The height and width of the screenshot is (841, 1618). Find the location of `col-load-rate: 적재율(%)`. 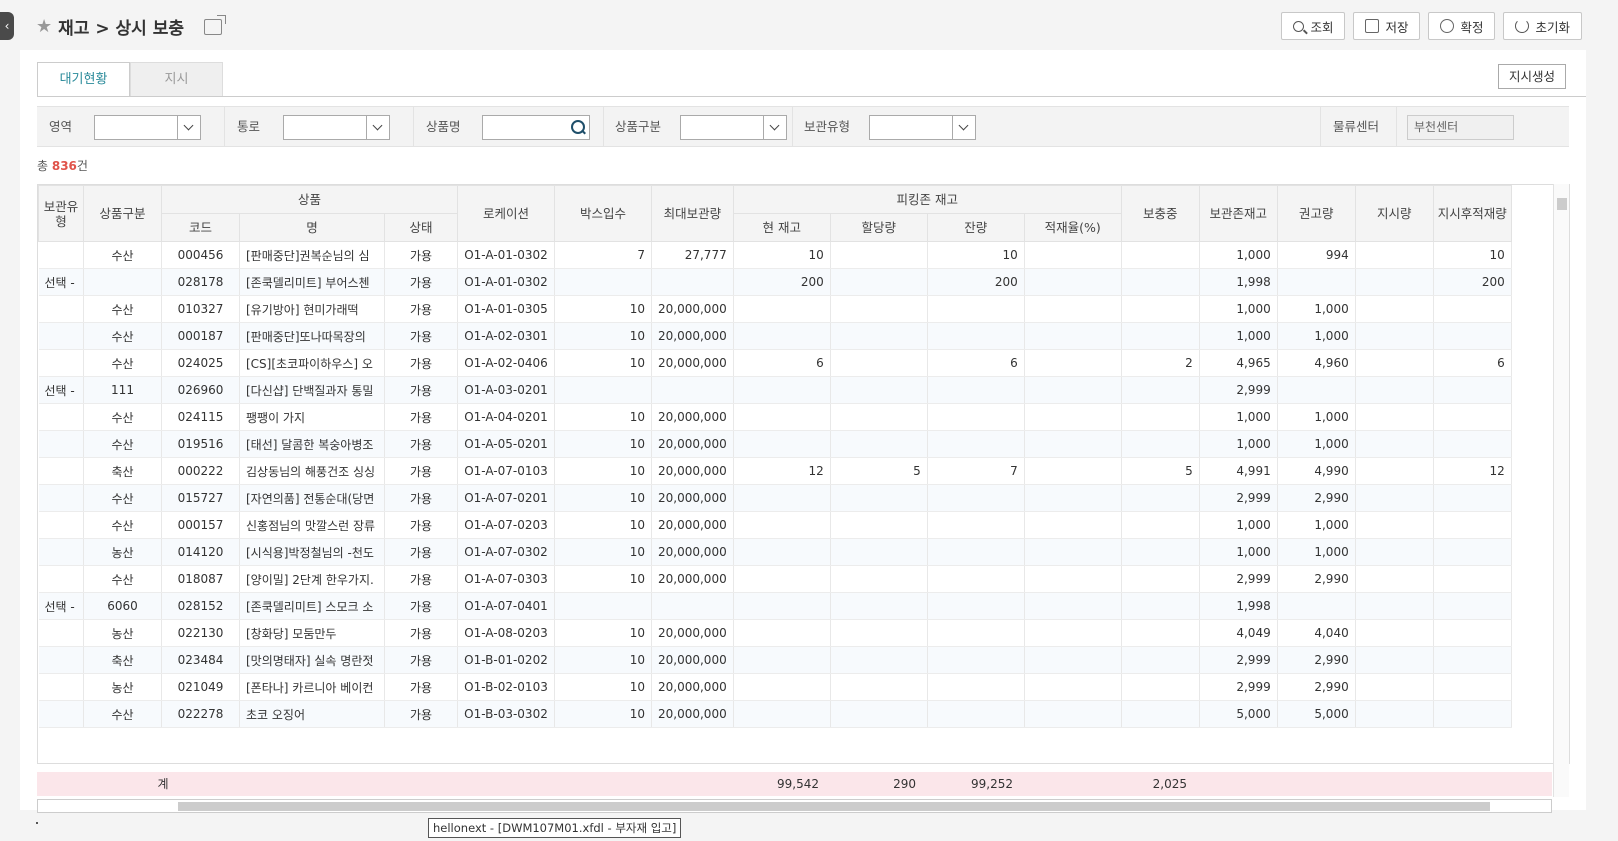

col-load-rate: 적재율(%) is located at coordinates (1072, 227).